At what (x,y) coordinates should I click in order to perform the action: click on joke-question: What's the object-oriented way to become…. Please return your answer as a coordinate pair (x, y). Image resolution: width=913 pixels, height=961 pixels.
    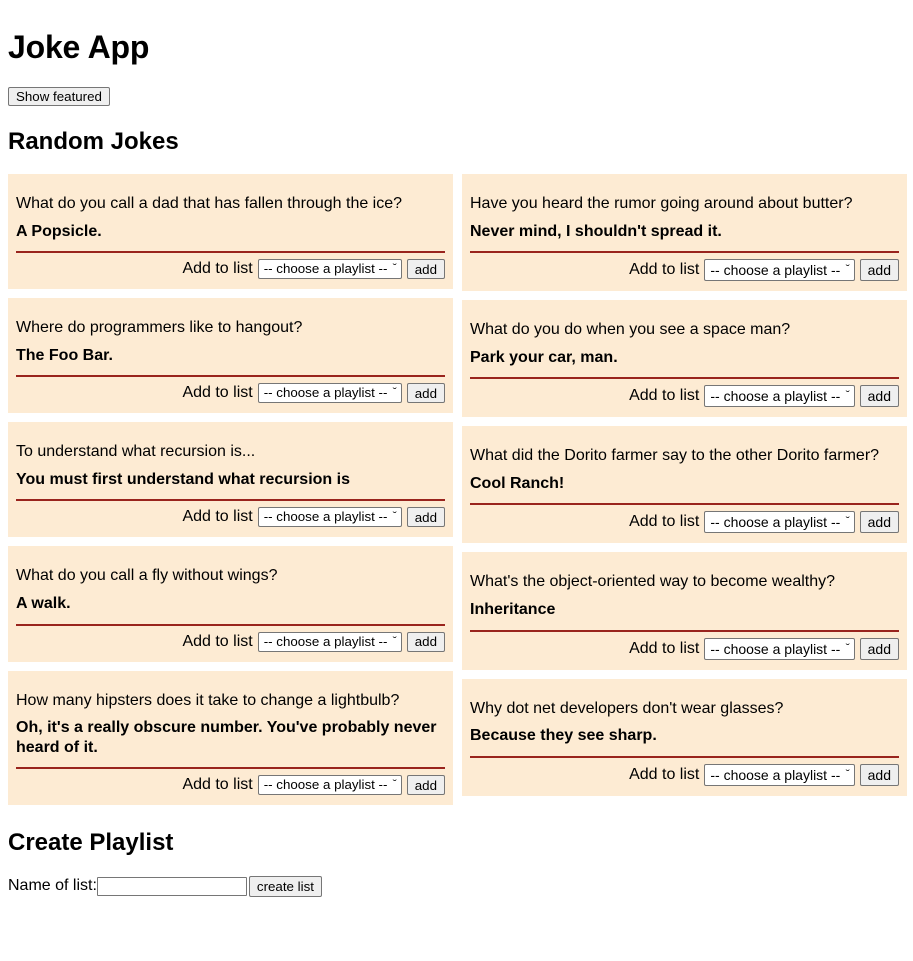
    Looking at the image, I should click on (653, 582).